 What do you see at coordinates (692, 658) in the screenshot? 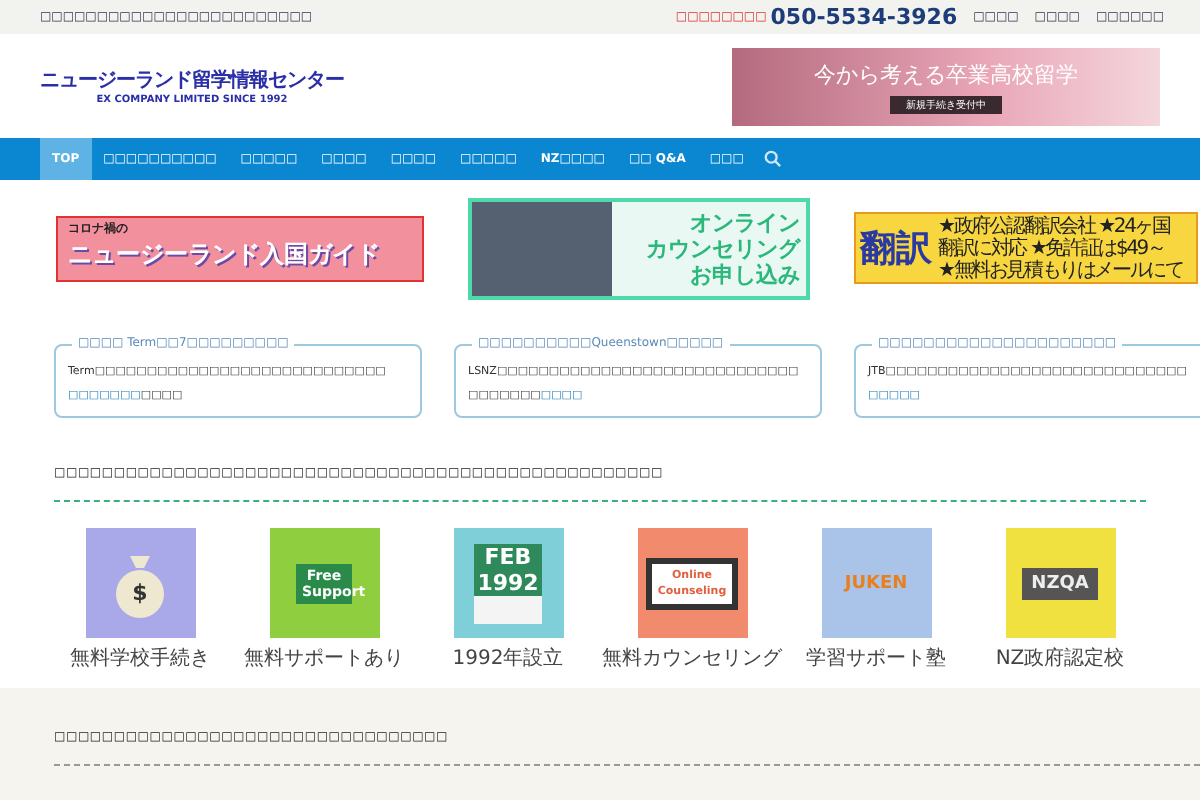
I see `feature-label: 無料カウンセリング` at bounding box center [692, 658].